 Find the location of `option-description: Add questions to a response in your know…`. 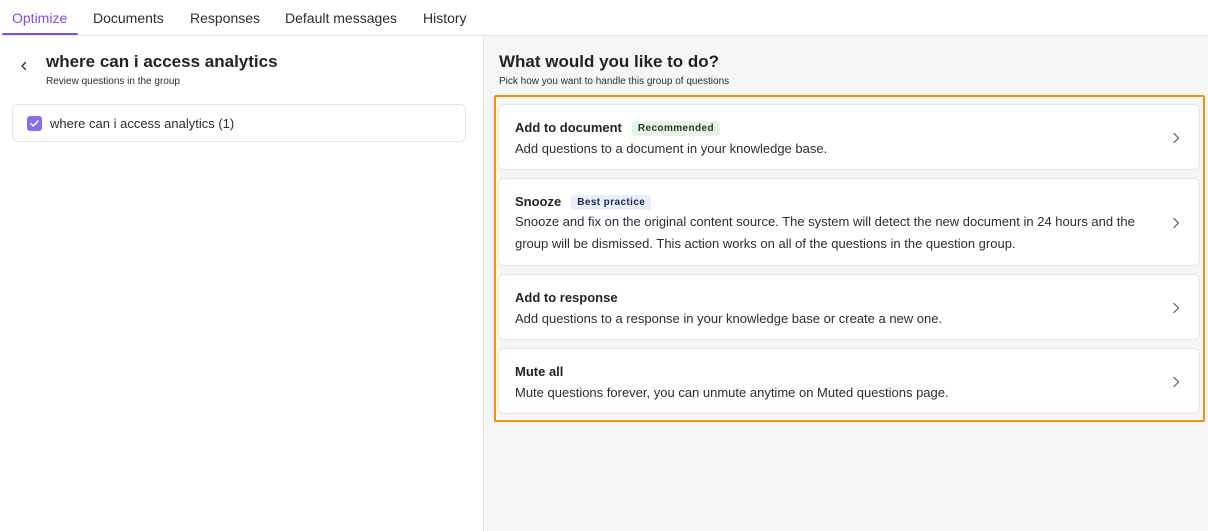

option-description: Add questions to a response in your know… is located at coordinates (729, 318).